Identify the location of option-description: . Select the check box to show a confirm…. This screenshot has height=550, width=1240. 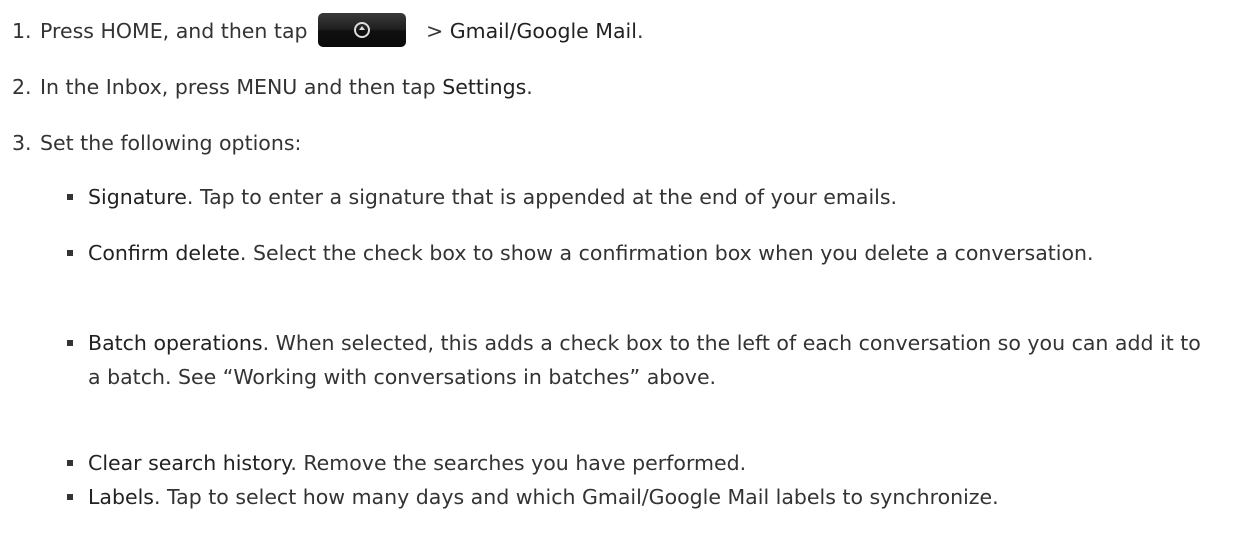
(666, 253).